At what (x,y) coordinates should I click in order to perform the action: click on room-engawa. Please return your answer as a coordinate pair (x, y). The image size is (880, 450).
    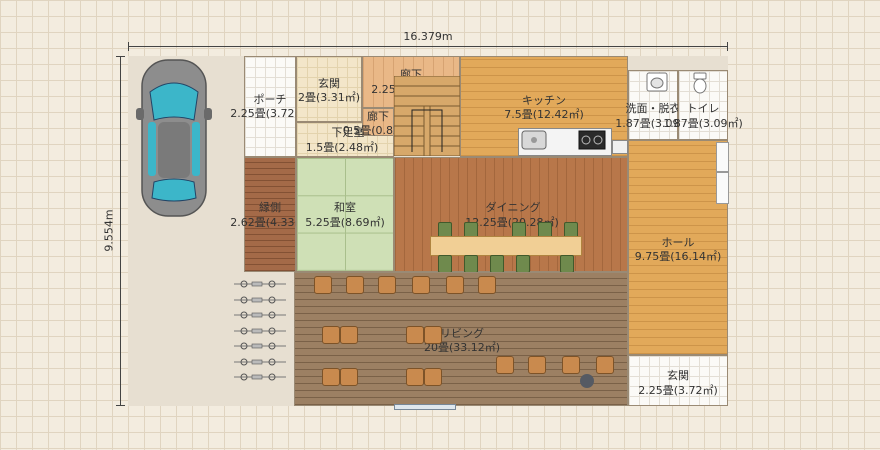
    Looking at the image, I should click on (270, 214).